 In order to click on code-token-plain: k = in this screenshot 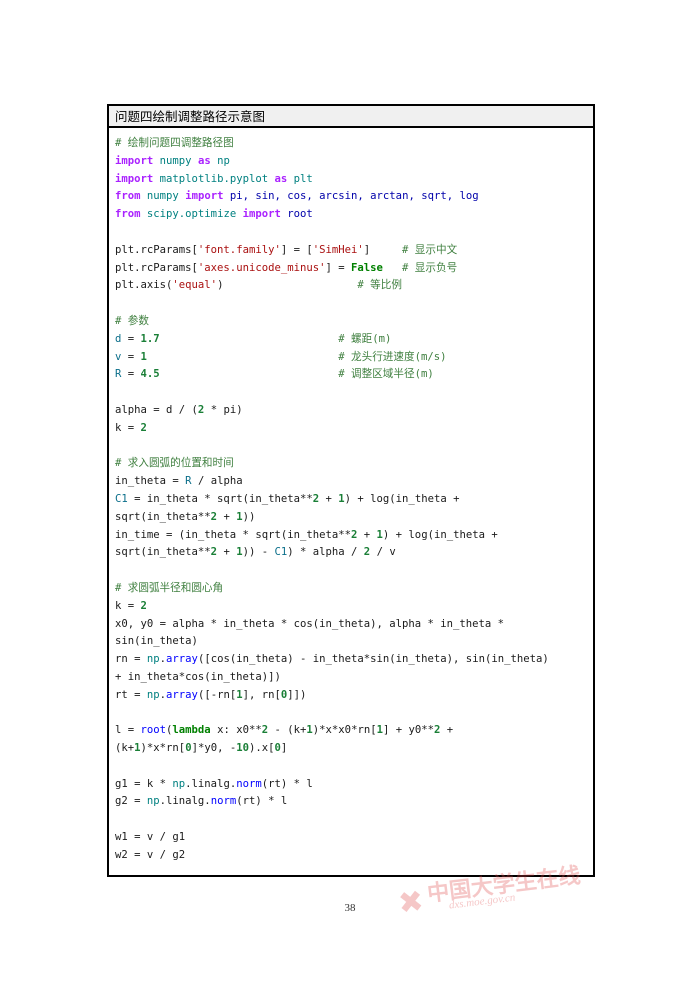, I will do `click(128, 605)`.